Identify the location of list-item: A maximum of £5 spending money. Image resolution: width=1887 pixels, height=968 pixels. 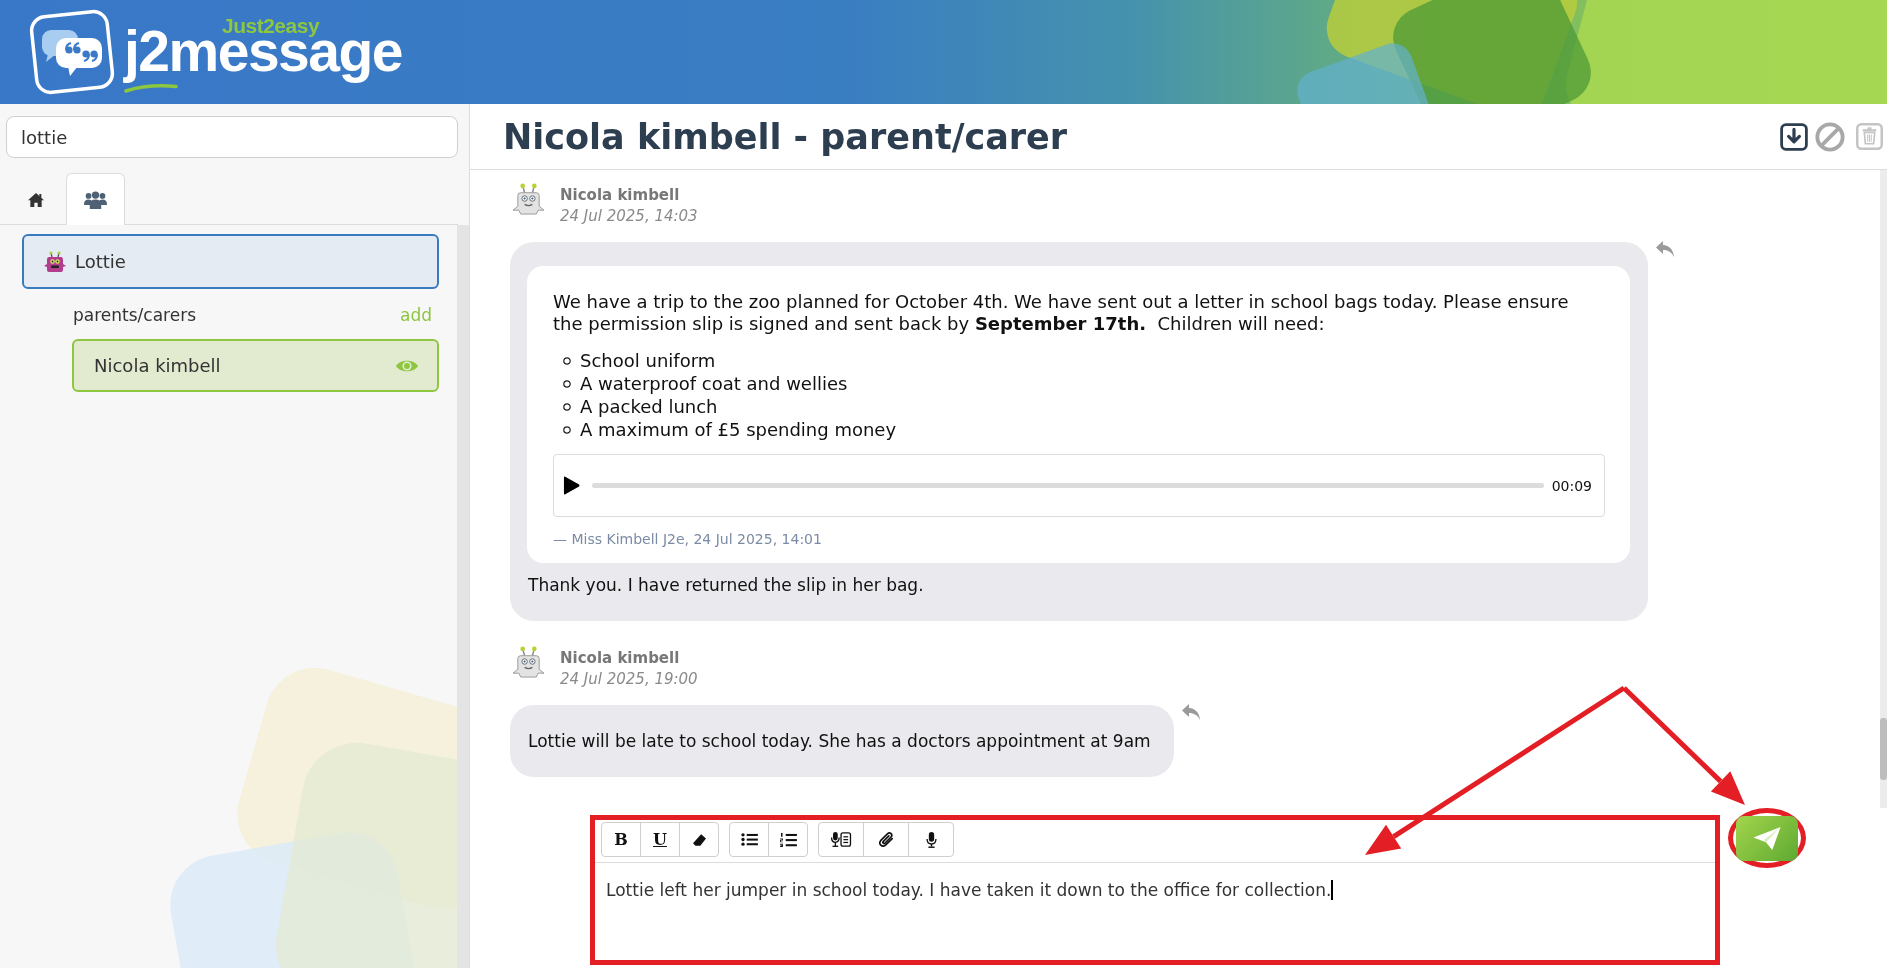
(738, 429).